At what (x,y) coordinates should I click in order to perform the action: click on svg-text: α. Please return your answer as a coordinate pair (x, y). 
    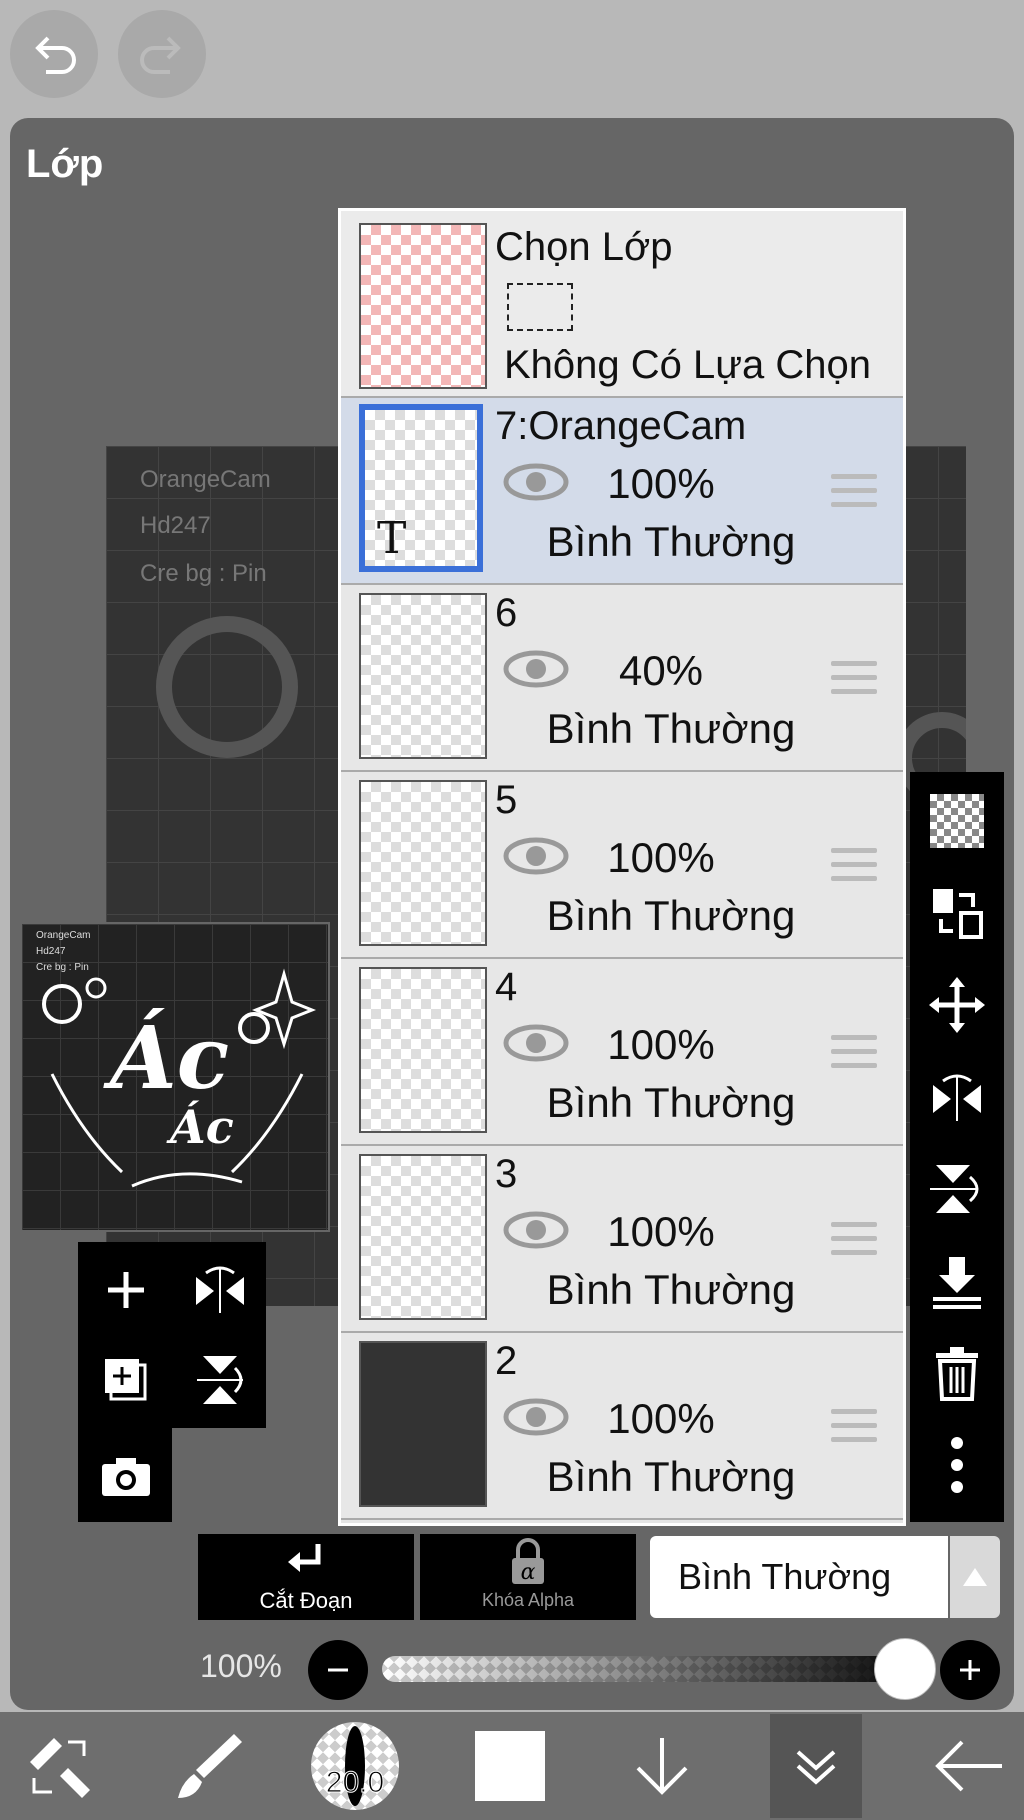
    Looking at the image, I should click on (528, 1572).